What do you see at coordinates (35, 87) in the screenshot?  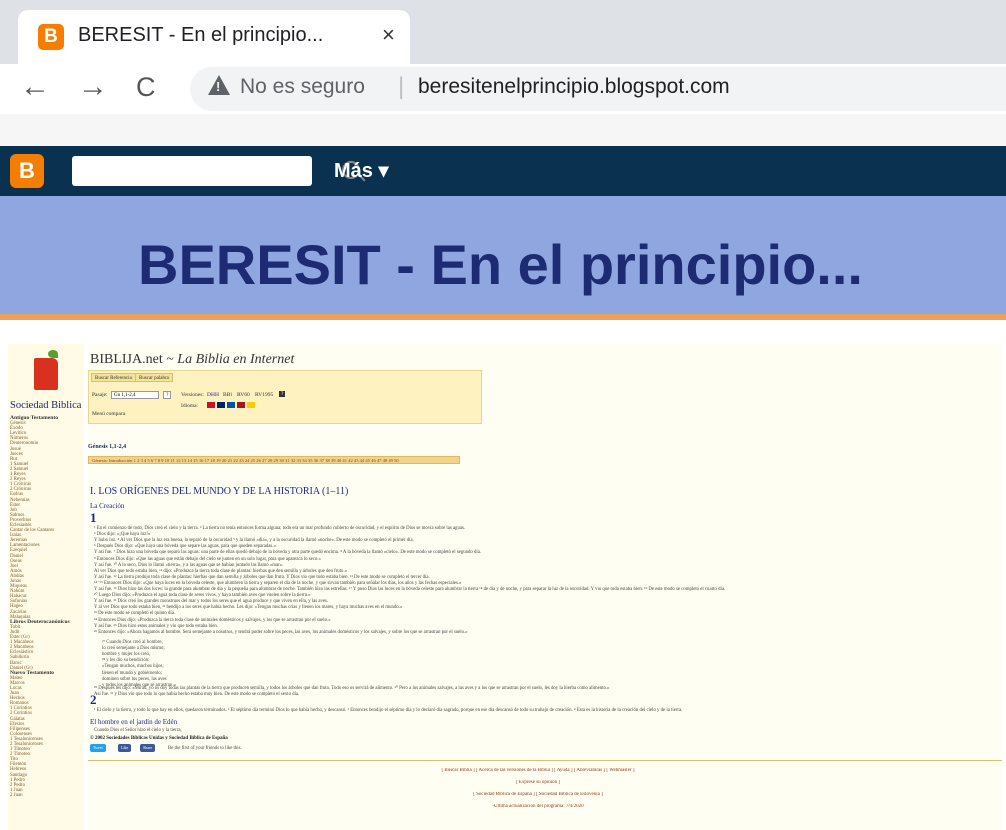 I see `back-arrow-icon: ←` at bounding box center [35, 87].